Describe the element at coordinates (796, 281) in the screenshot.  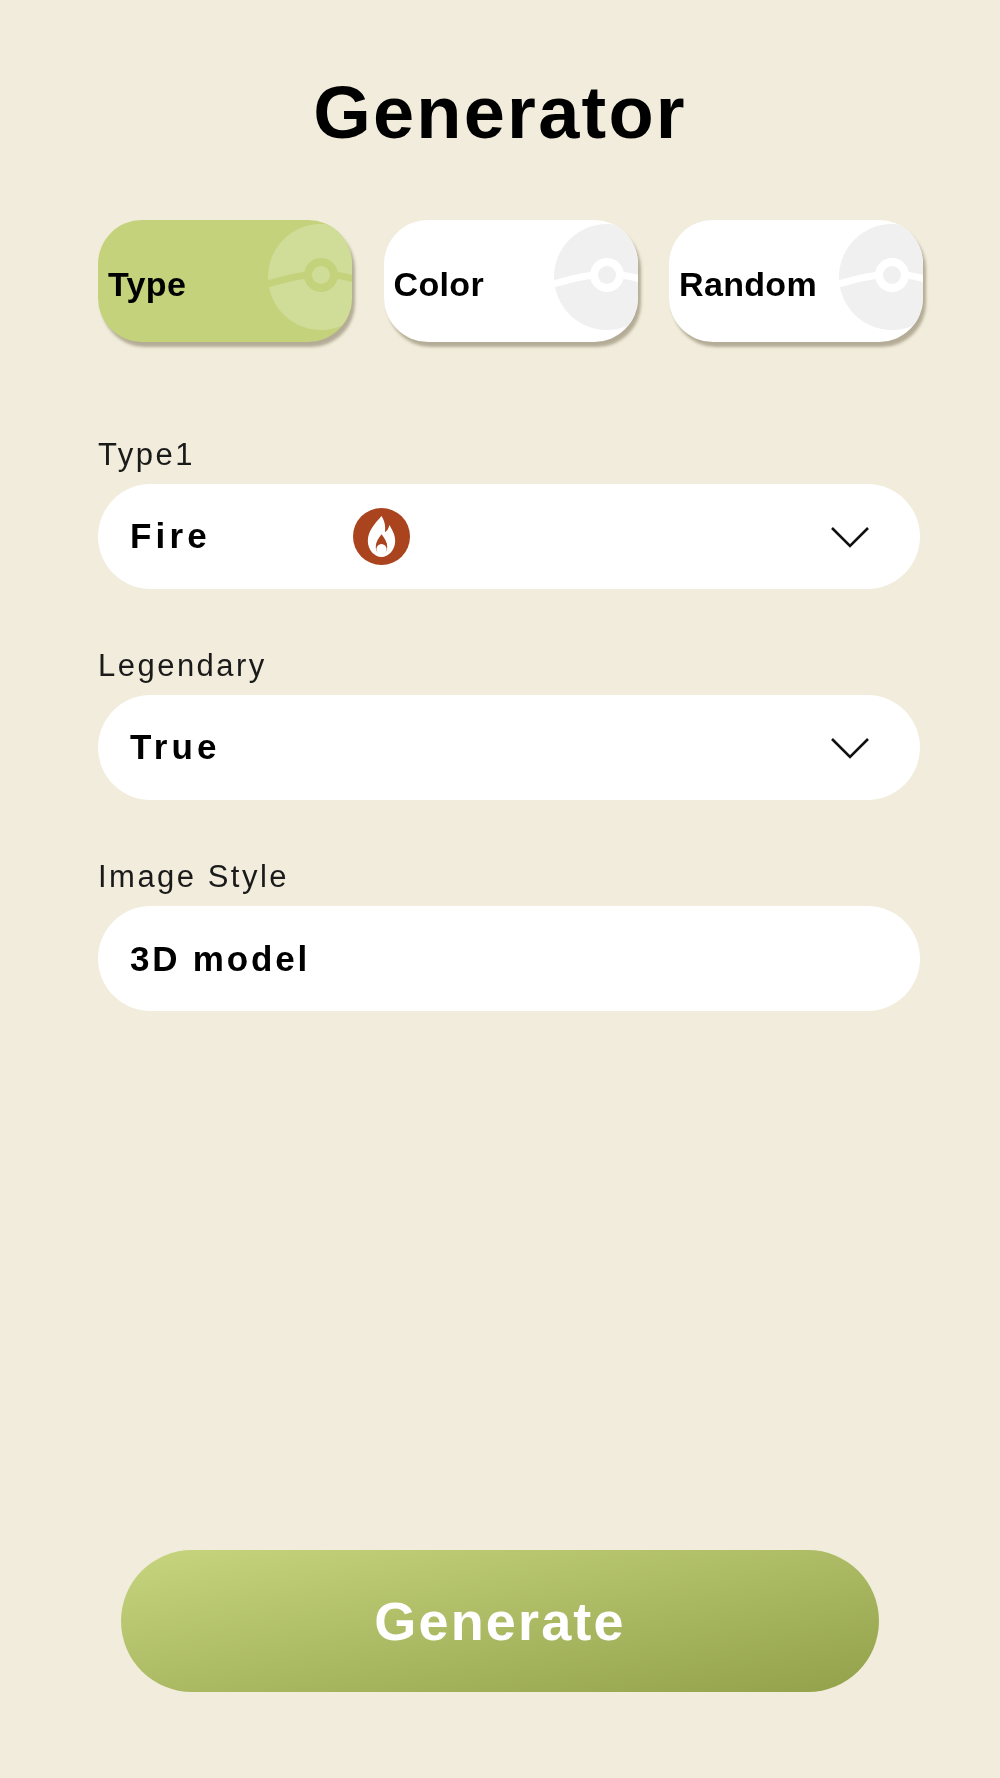
I see `tab: Random` at that location.